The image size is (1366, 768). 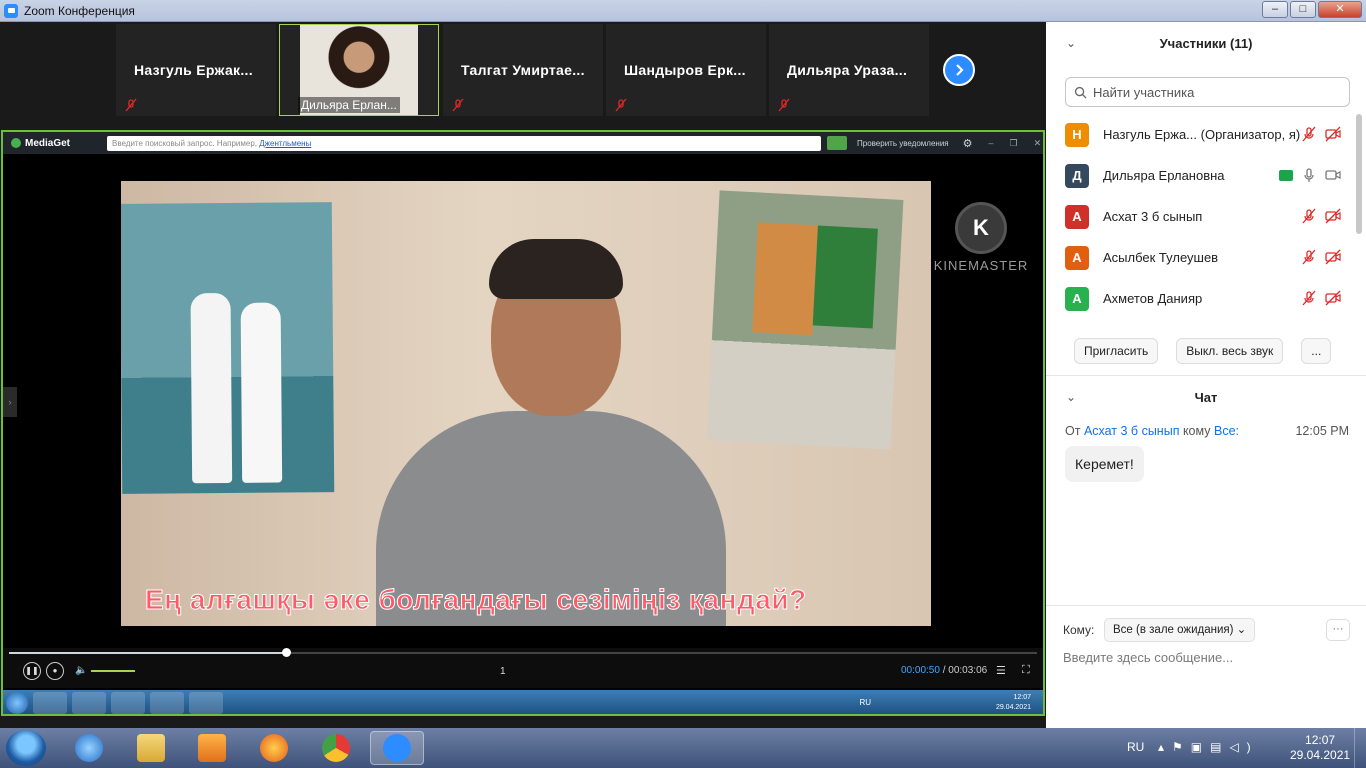 I want to click on sender-name: Асхат 3 б сынып, so click(x=1132, y=431).